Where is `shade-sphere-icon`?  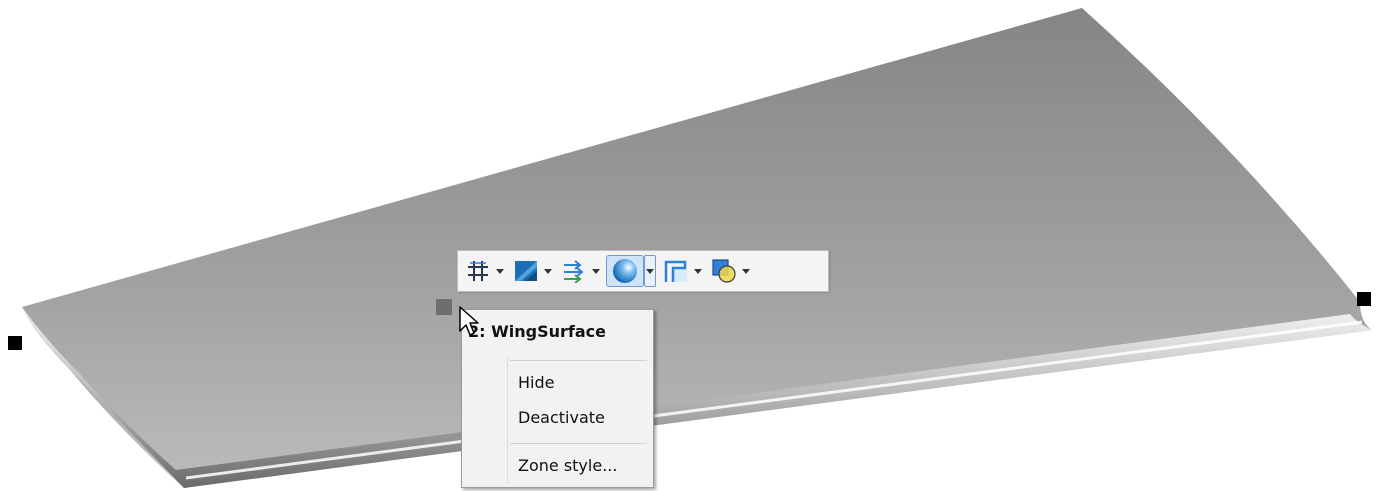
shade-sphere-icon is located at coordinates (625, 271).